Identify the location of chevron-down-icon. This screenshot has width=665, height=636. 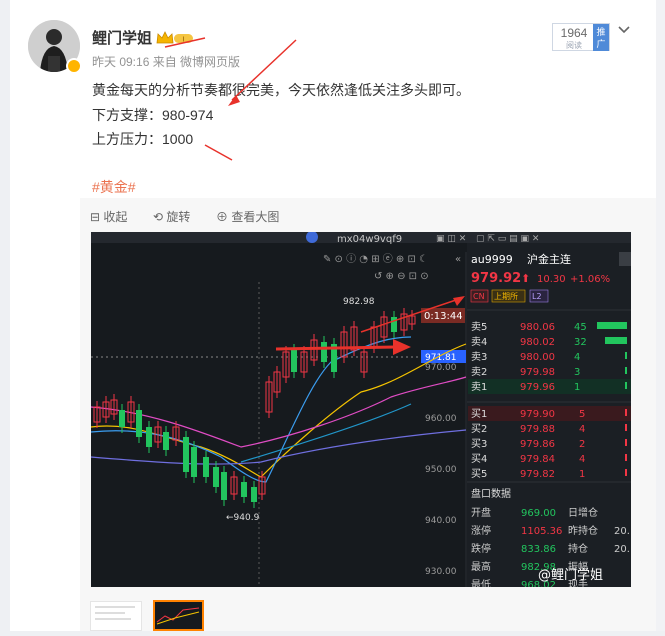
(624, 30).